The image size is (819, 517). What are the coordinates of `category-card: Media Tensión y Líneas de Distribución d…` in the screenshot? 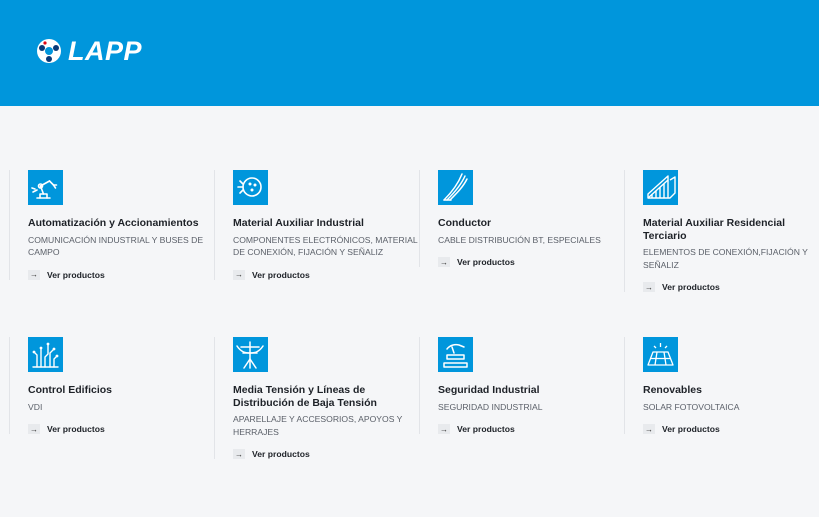 It's located at (316, 398).